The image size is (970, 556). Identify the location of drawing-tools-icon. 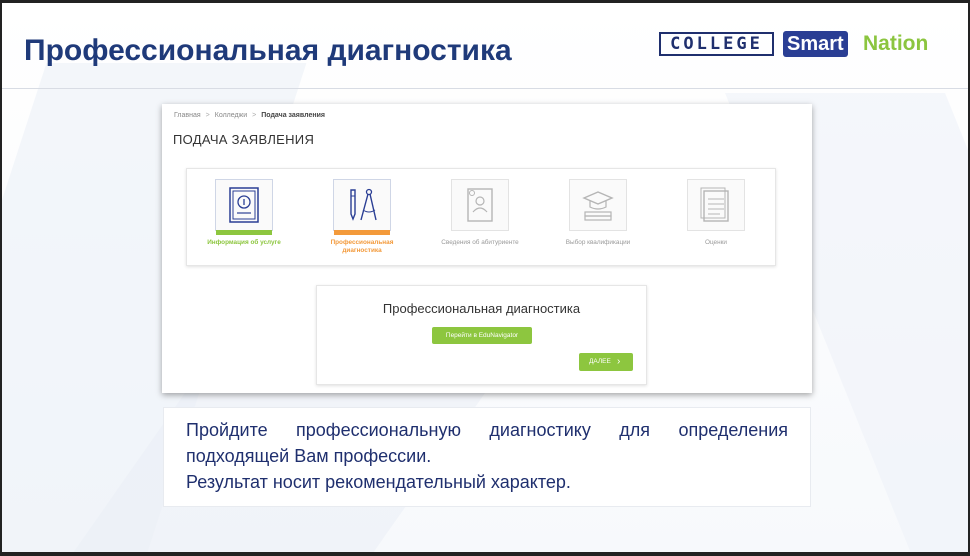
(363, 204).